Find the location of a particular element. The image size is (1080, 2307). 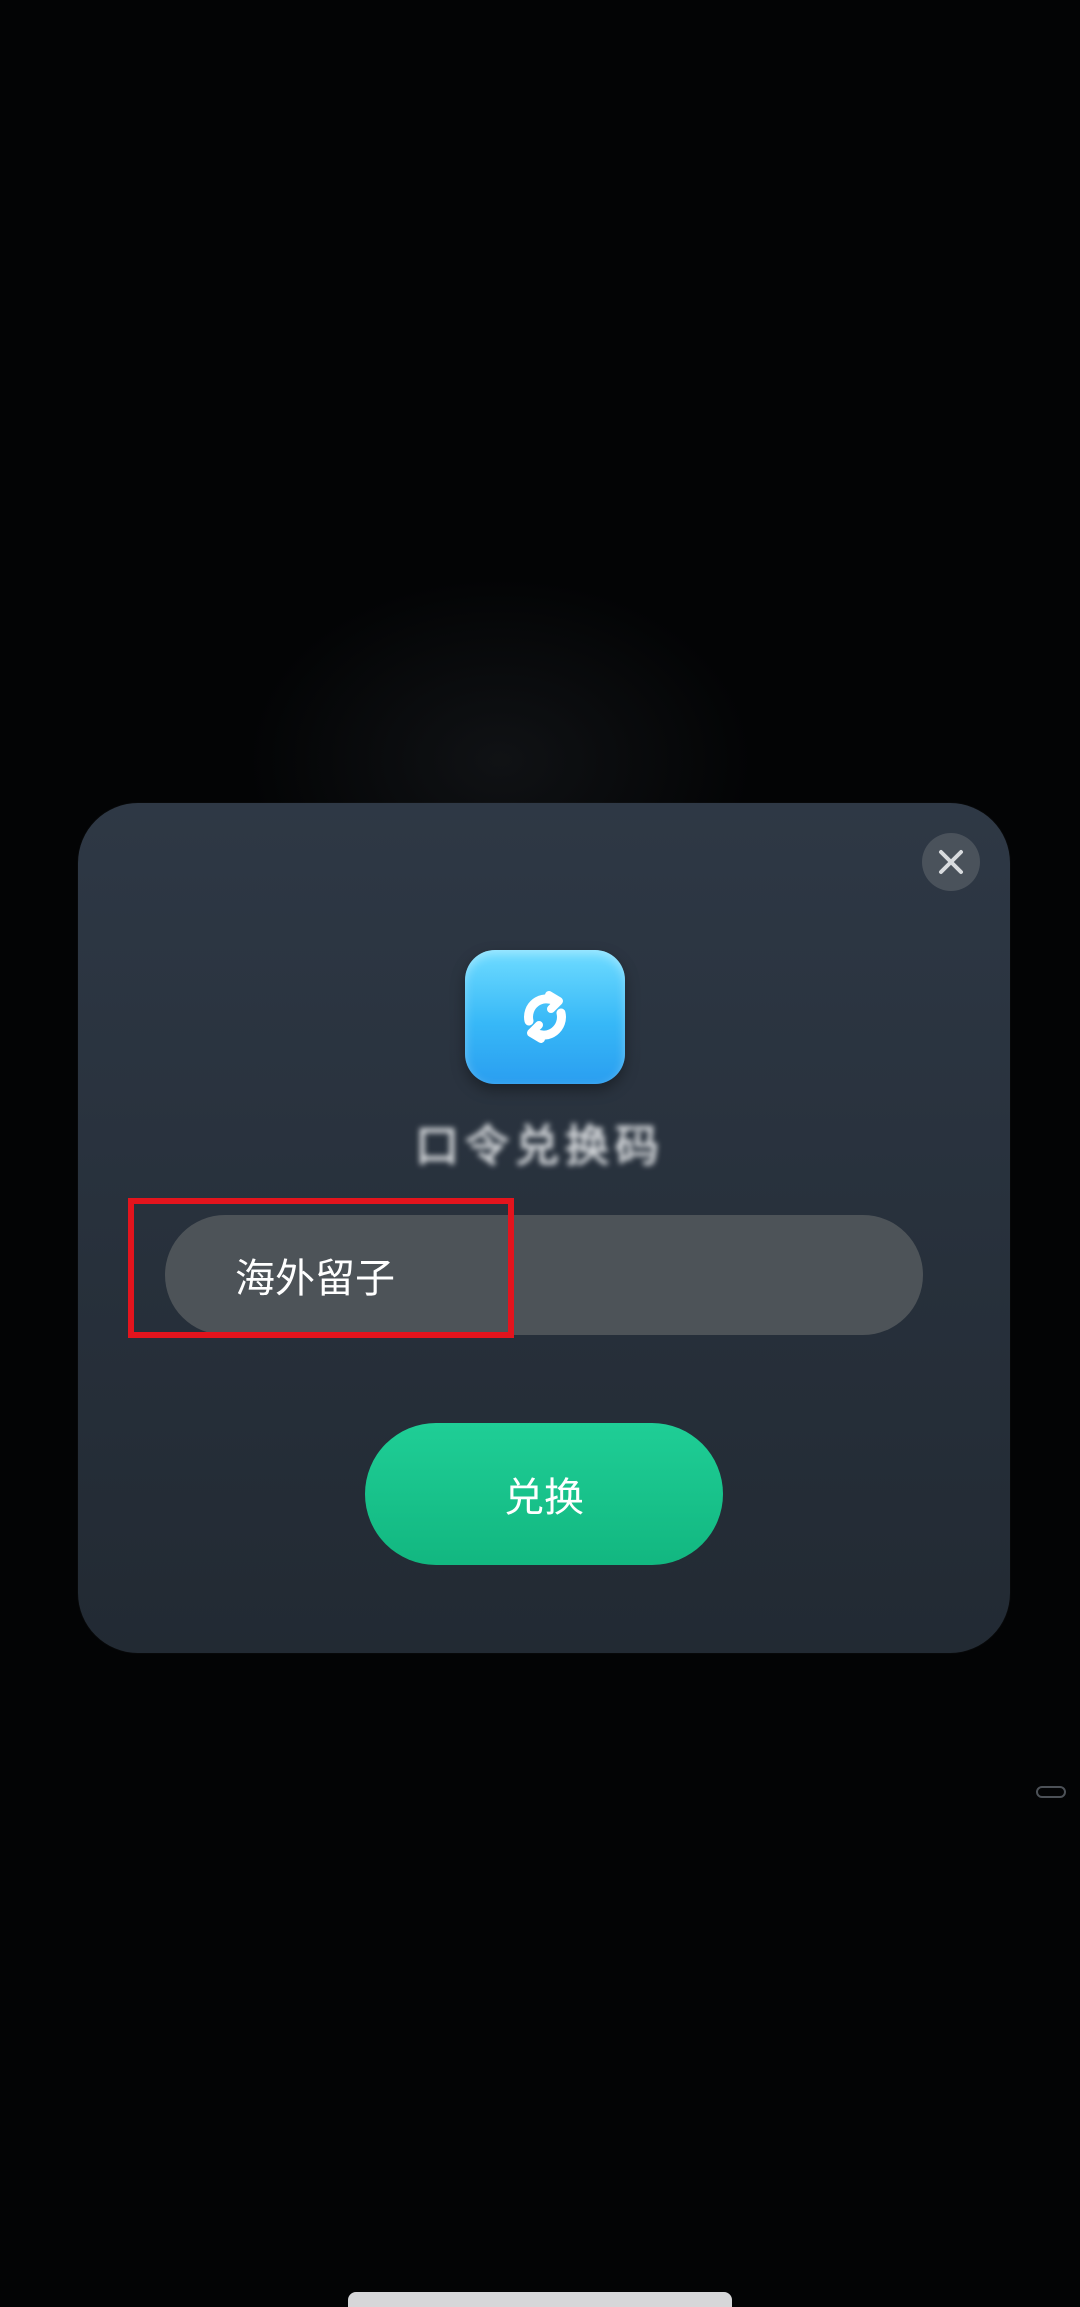

refresh-cycle-icon is located at coordinates (545, 1017).